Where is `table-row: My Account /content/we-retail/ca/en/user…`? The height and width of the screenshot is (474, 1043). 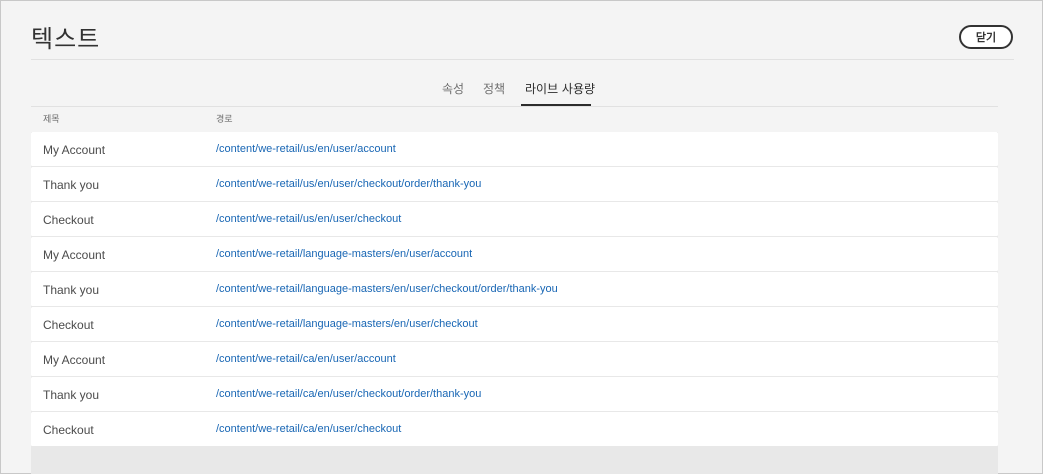 table-row: My Account /content/we-retail/ca/en/user… is located at coordinates (514, 359).